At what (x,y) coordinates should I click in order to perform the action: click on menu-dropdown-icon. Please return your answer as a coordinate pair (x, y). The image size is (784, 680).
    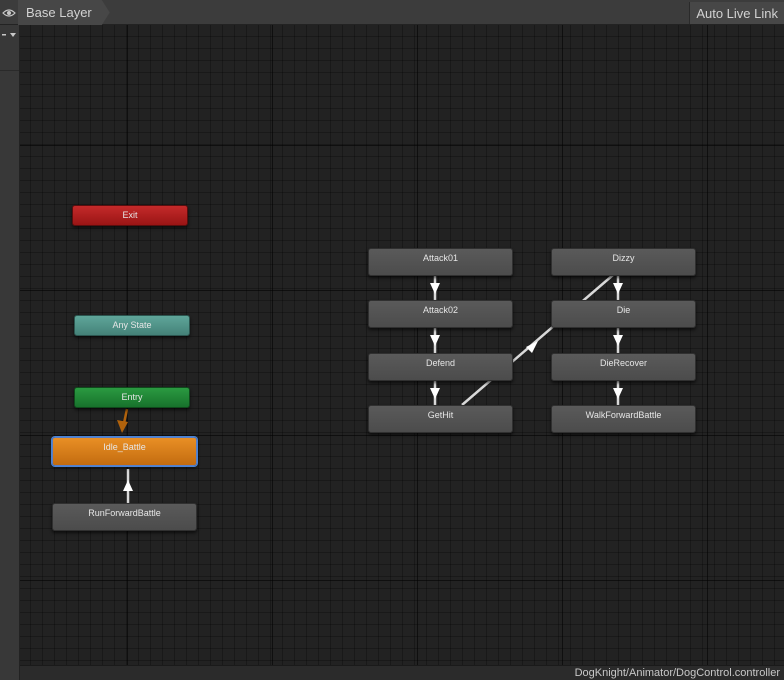
    Looking at the image, I should click on (10, 35).